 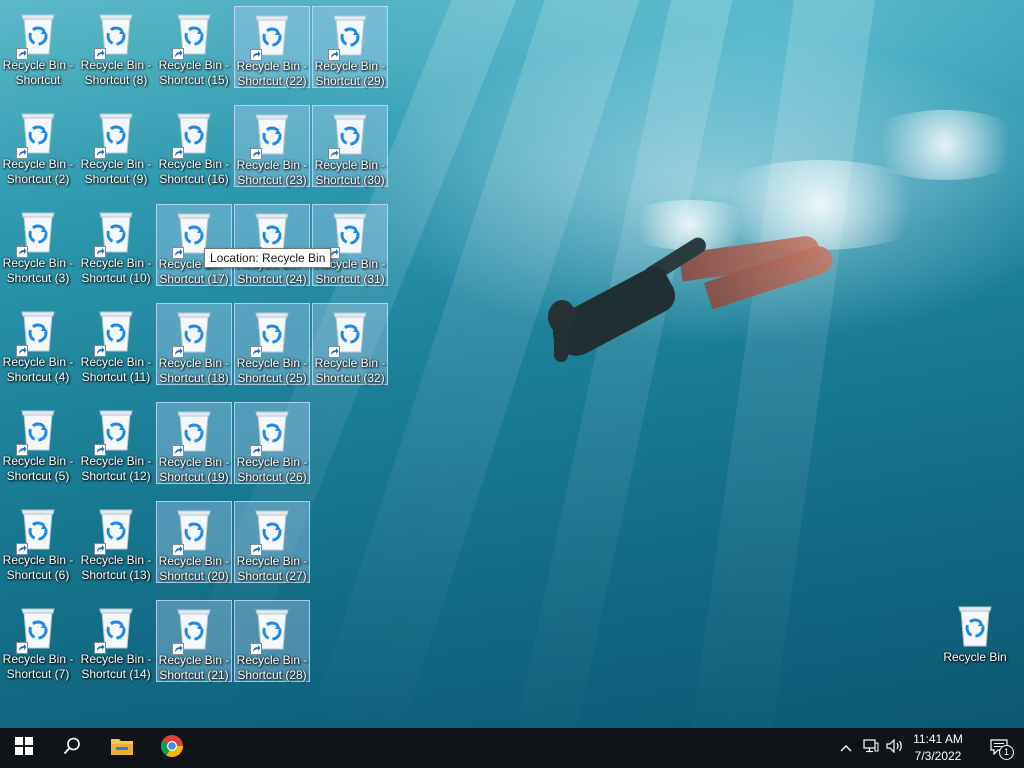 I want to click on shortcut-label: Recycle Bin - Shortcut (30), so click(x=350, y=173).